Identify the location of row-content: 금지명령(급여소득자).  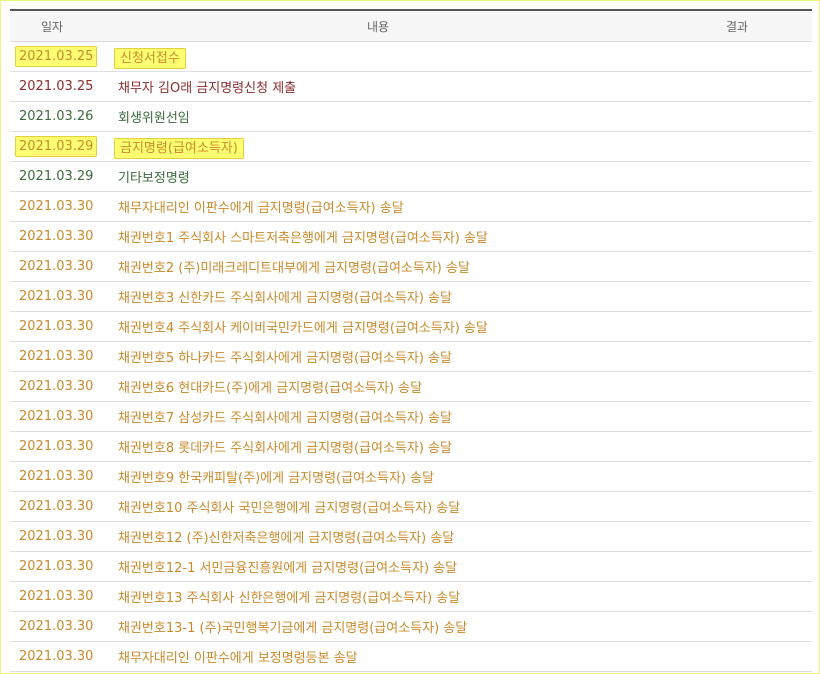
(388, 148).